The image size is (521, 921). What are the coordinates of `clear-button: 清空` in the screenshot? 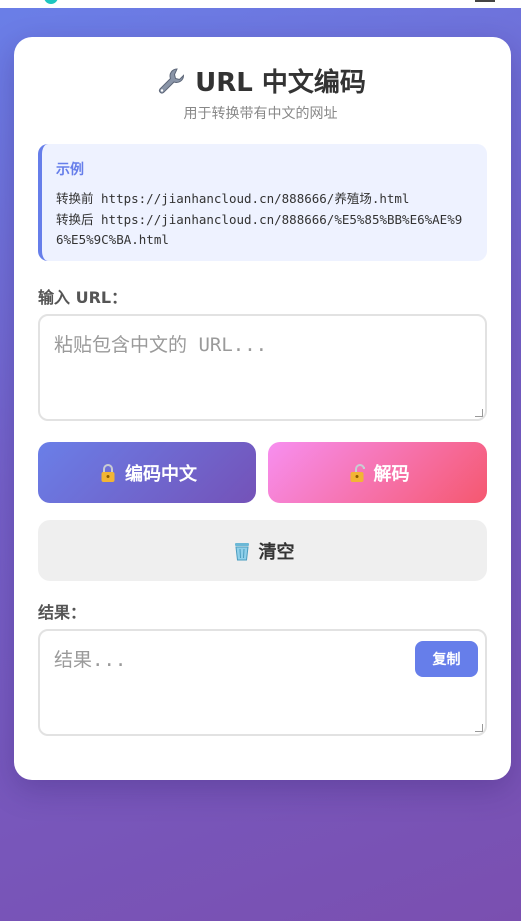 It's located at (262, 550).